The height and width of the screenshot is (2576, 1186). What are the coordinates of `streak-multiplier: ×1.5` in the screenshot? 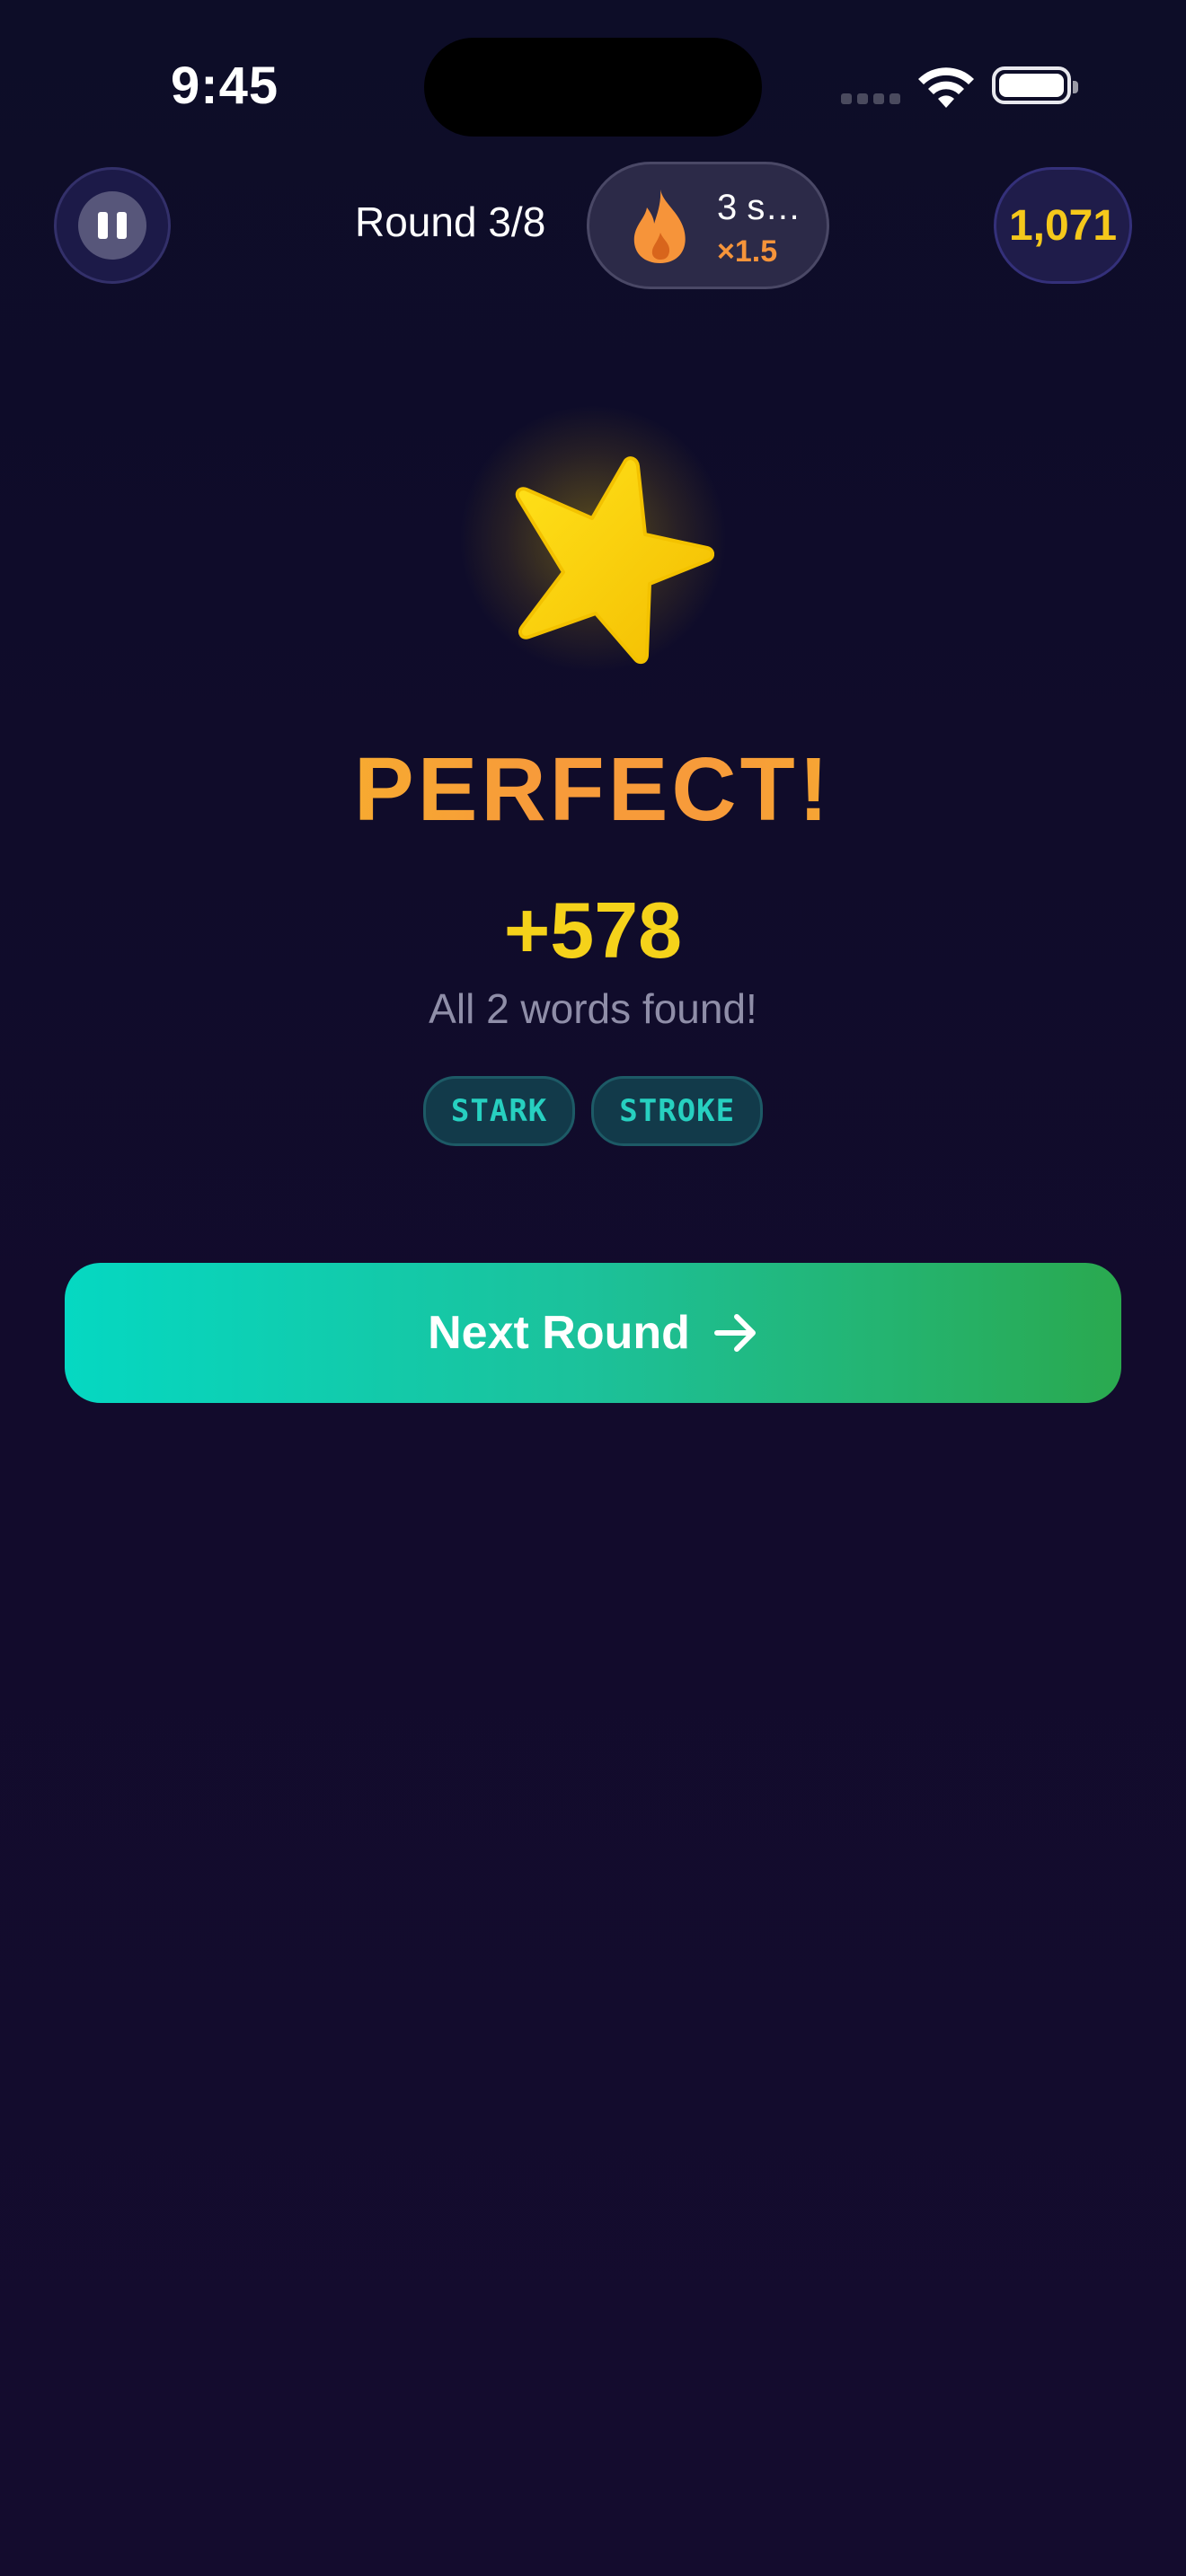 It's located at (747, 251).